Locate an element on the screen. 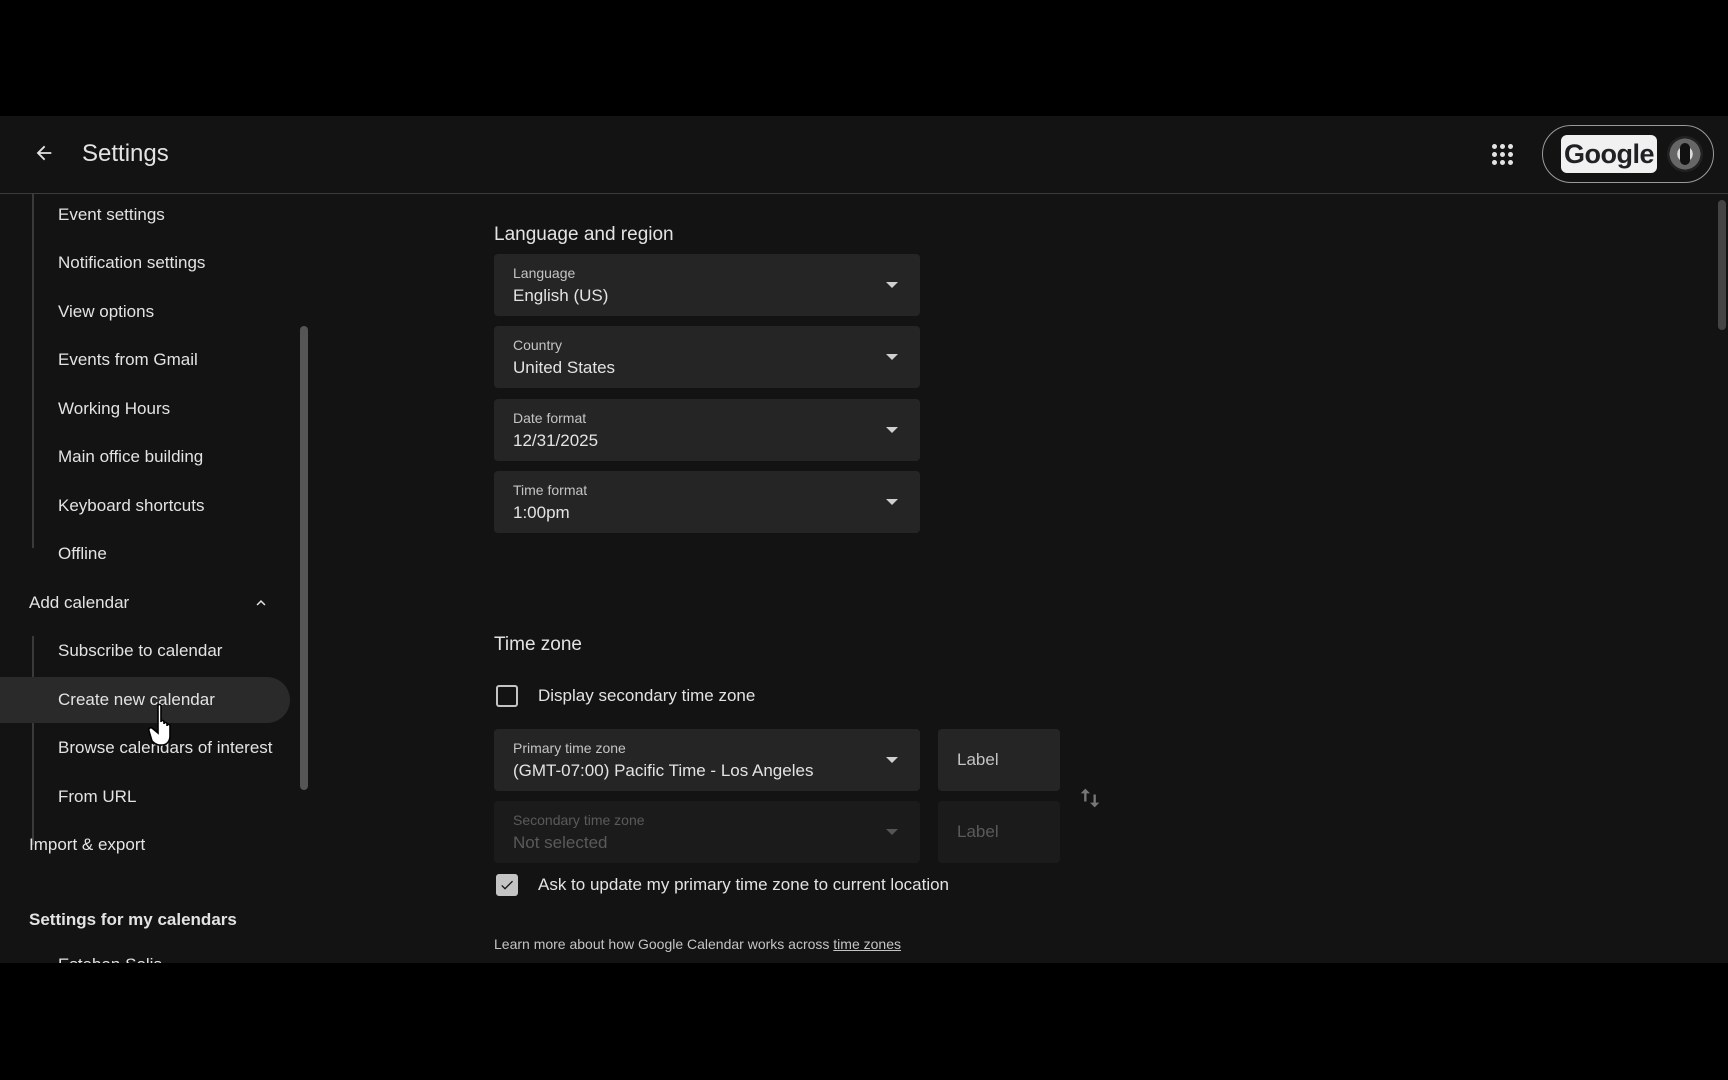 The width and height of the screenshot is (1728, 1080). checkbox-unchecked-icon is located at coordinates (507, 696).